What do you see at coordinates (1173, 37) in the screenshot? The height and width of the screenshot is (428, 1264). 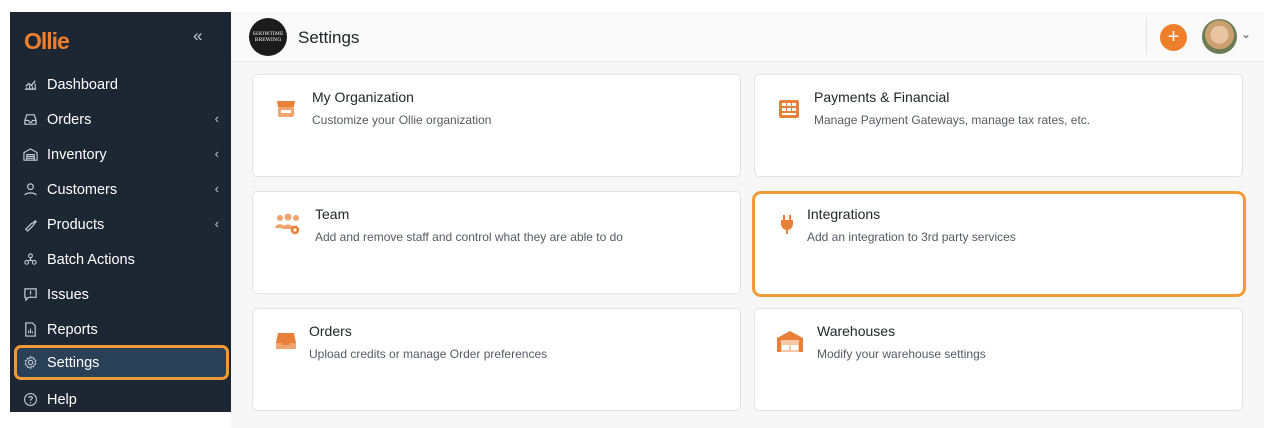 I see `add-button: +` at bounding box center [1173, 37].